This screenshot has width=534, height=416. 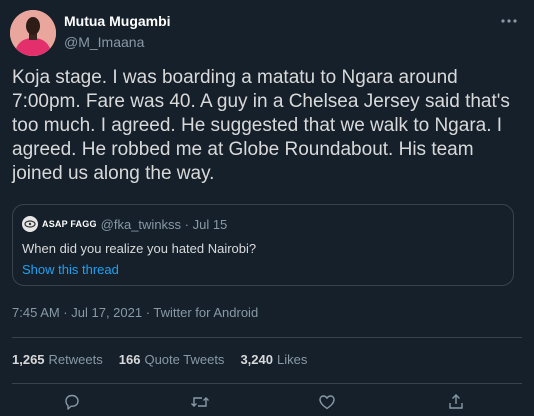 What do you see at coordinates (117, 42) in the screenshot?
I see `author-handle: @M_Imaana` at bounding box center [117, 42].